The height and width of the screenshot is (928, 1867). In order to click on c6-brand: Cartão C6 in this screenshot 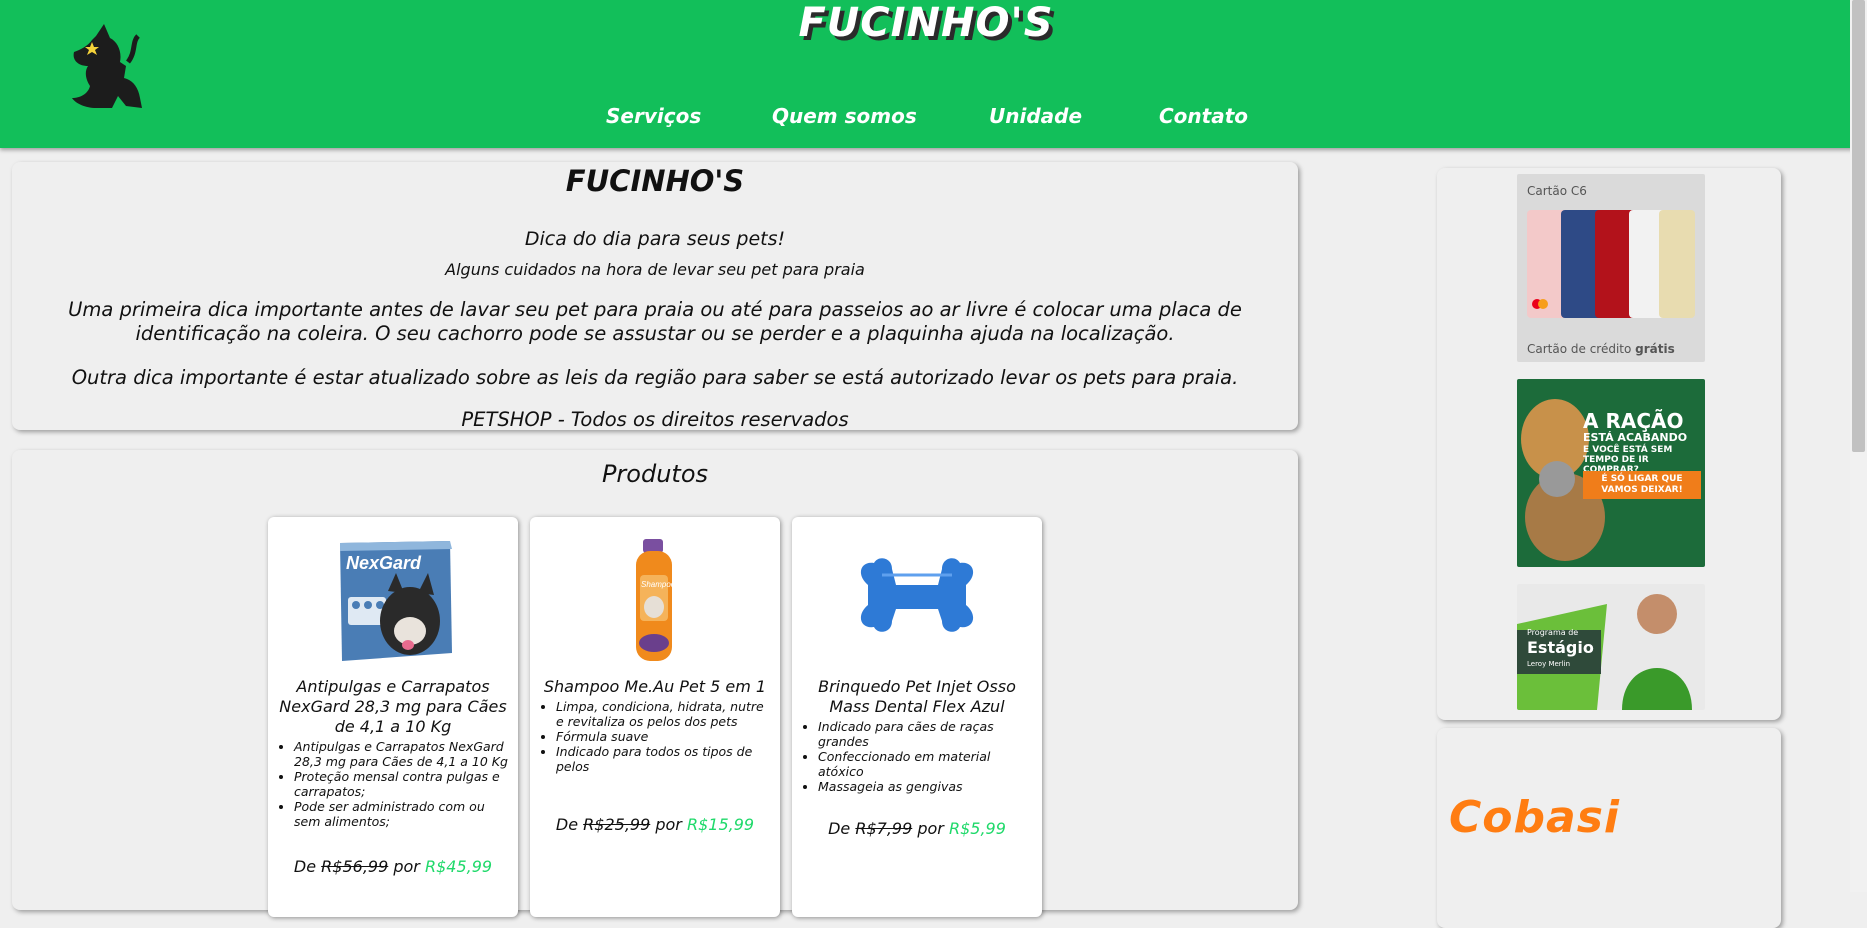, I will do `click(1557, 191)`.